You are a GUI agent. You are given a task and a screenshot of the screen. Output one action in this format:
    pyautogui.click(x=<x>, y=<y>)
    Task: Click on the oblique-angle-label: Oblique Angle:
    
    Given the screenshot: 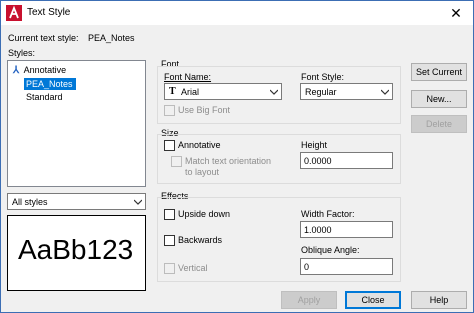 What is the action you would take?
    pyautogui.click(x=330, y=250)
    